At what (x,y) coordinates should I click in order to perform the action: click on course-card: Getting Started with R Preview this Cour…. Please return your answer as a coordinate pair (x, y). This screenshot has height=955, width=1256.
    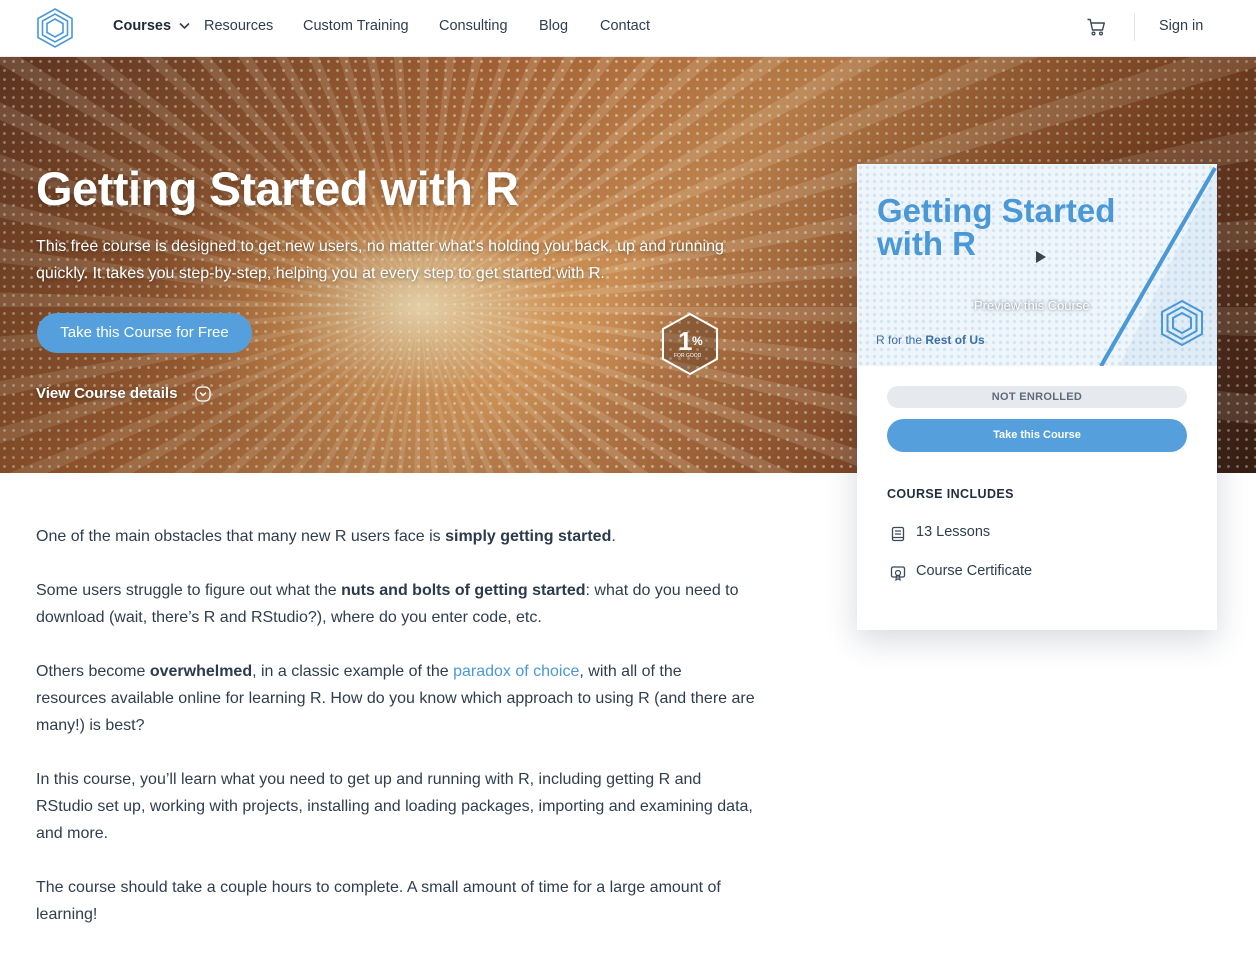
    Looking at the image, I should click on (1037, 397).